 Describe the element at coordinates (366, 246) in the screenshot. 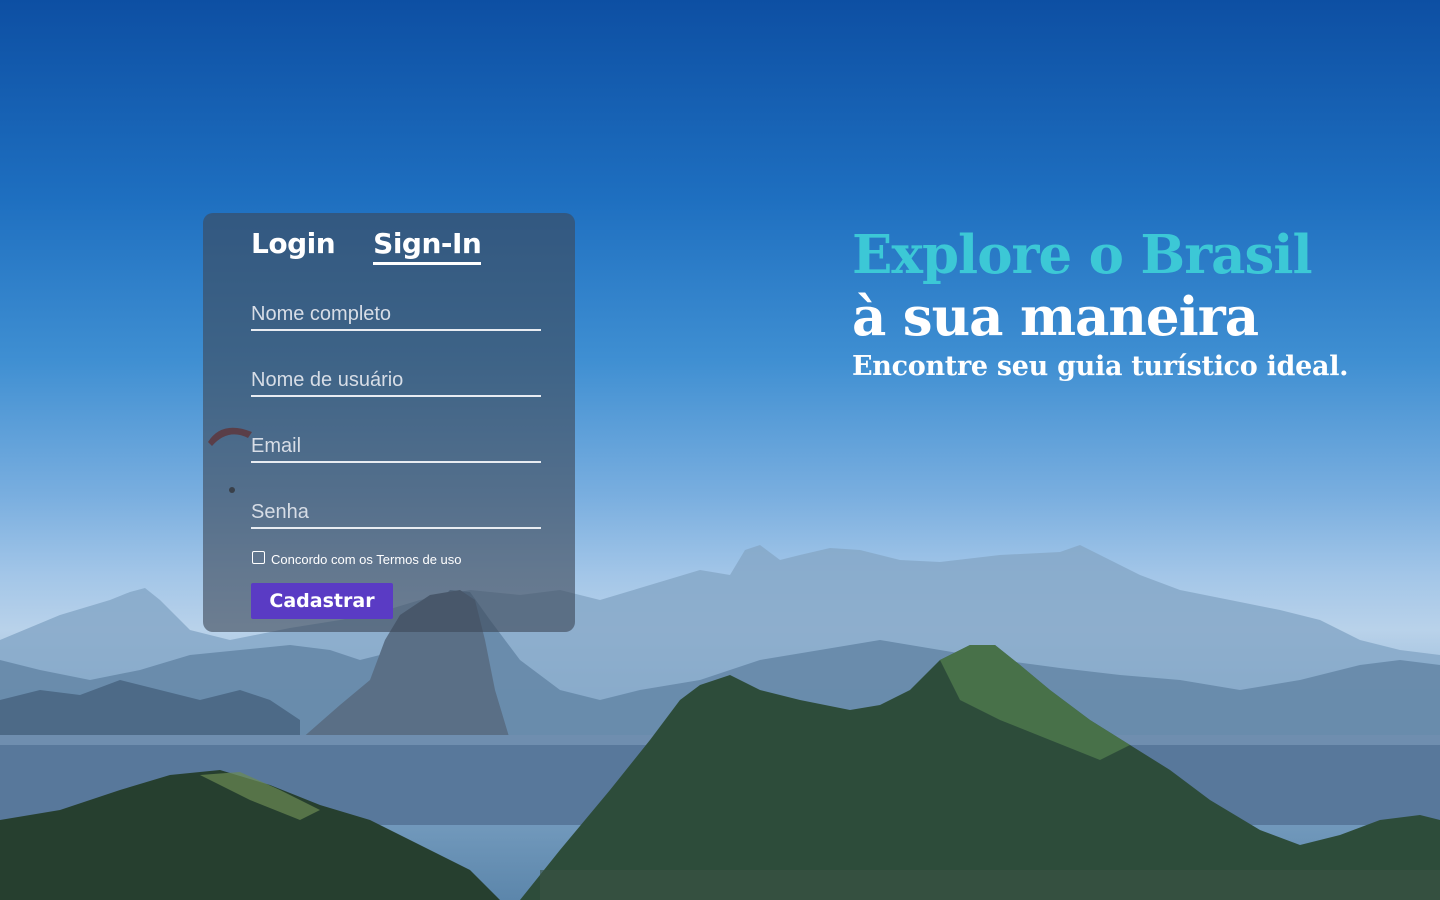

I see `auth-tabs: Login Sign-In` at that location.